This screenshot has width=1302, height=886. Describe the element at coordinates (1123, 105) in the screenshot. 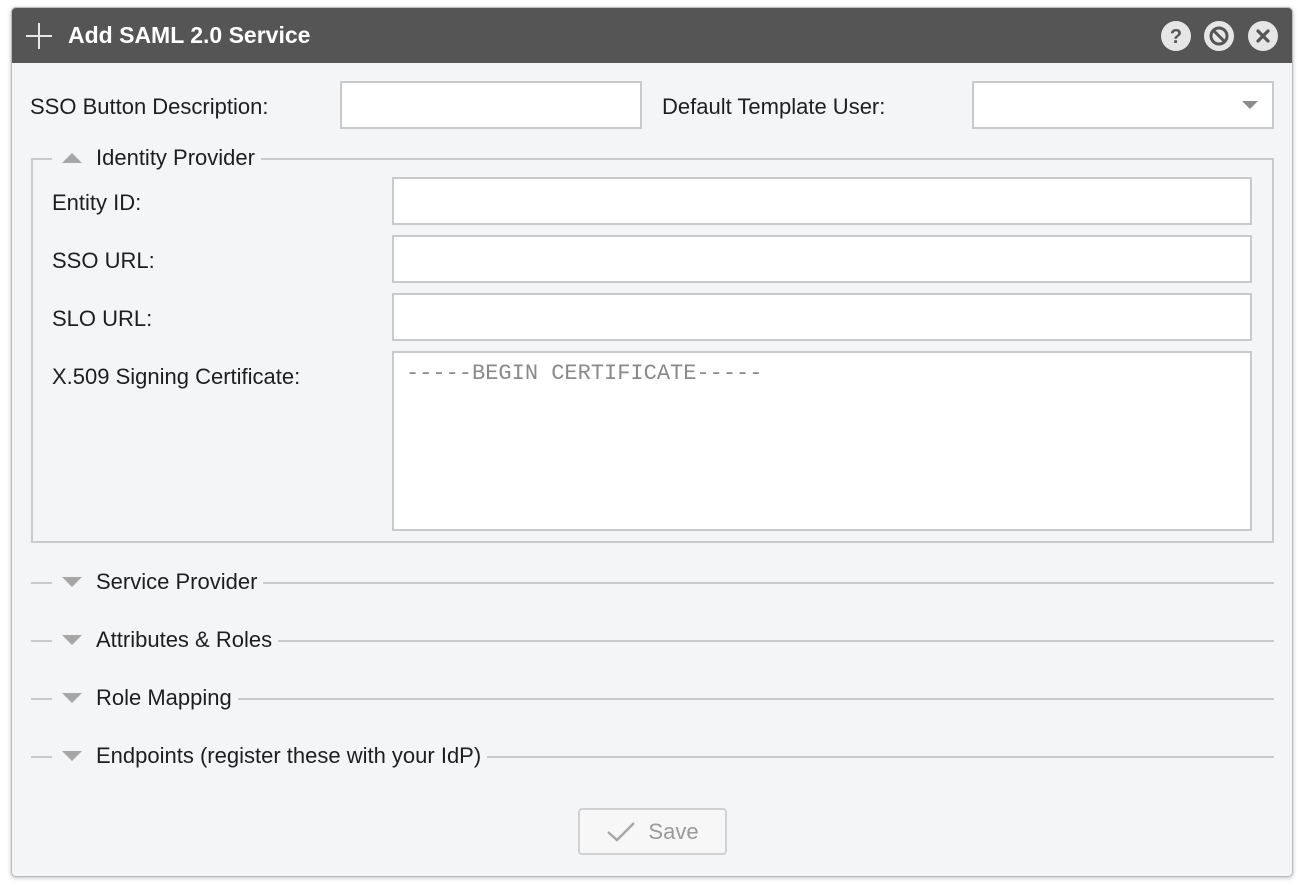

I see `default-template-user-select` at that location.